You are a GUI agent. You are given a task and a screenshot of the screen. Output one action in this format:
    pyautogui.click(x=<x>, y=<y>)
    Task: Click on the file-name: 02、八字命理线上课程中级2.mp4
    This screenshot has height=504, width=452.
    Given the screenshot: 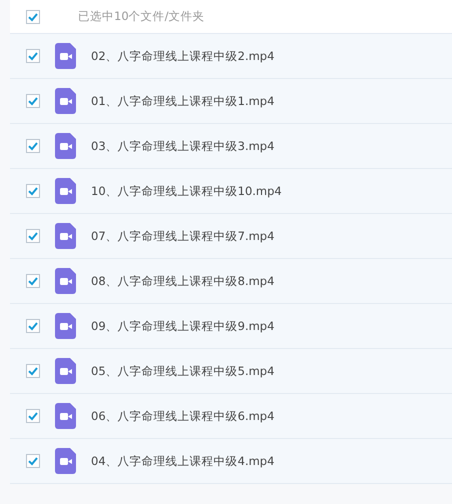 What is the action you would take?
    pyautogui.click(x=182, y=56)
    